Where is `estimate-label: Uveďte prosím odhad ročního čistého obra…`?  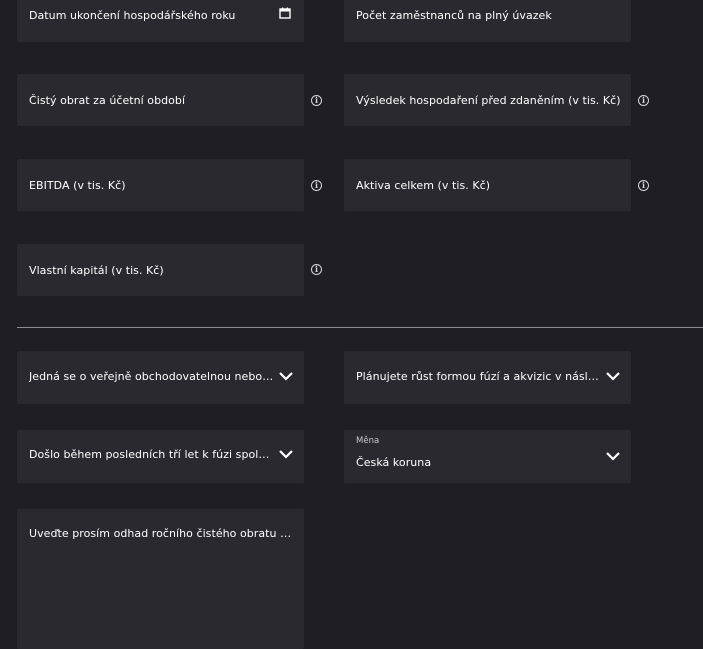 estimate-label: Uveďte prosím odhad ročního čistého obra… is located at coordinates (161, 533).